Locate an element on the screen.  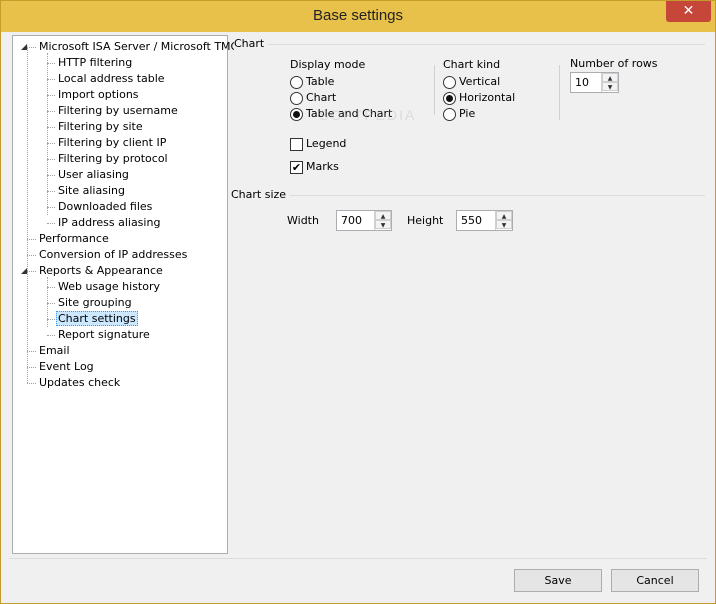
tree-item-label: Filtering by username is located at coordinates (118, 110).